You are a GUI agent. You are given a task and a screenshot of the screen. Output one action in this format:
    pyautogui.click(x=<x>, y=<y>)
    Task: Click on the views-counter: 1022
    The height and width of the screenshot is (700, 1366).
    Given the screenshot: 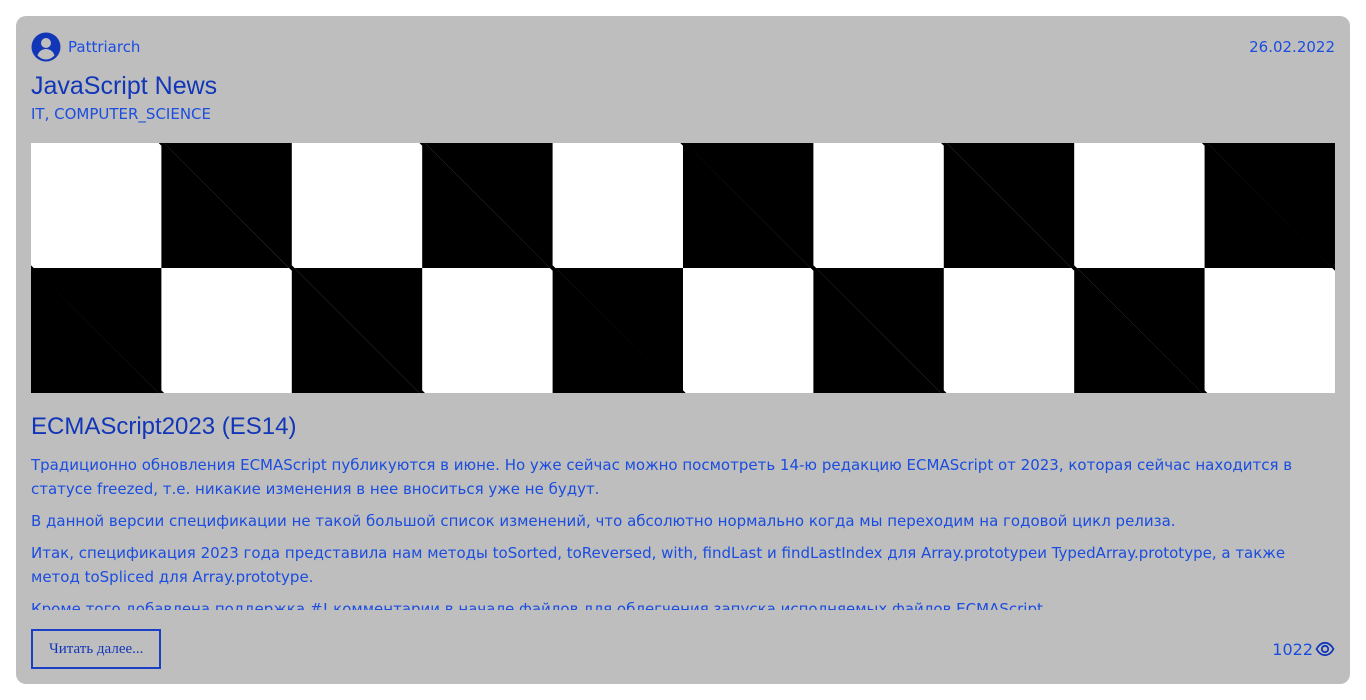 What is the action you would take?
    pyautogui.click(x=1303, y=649)
    